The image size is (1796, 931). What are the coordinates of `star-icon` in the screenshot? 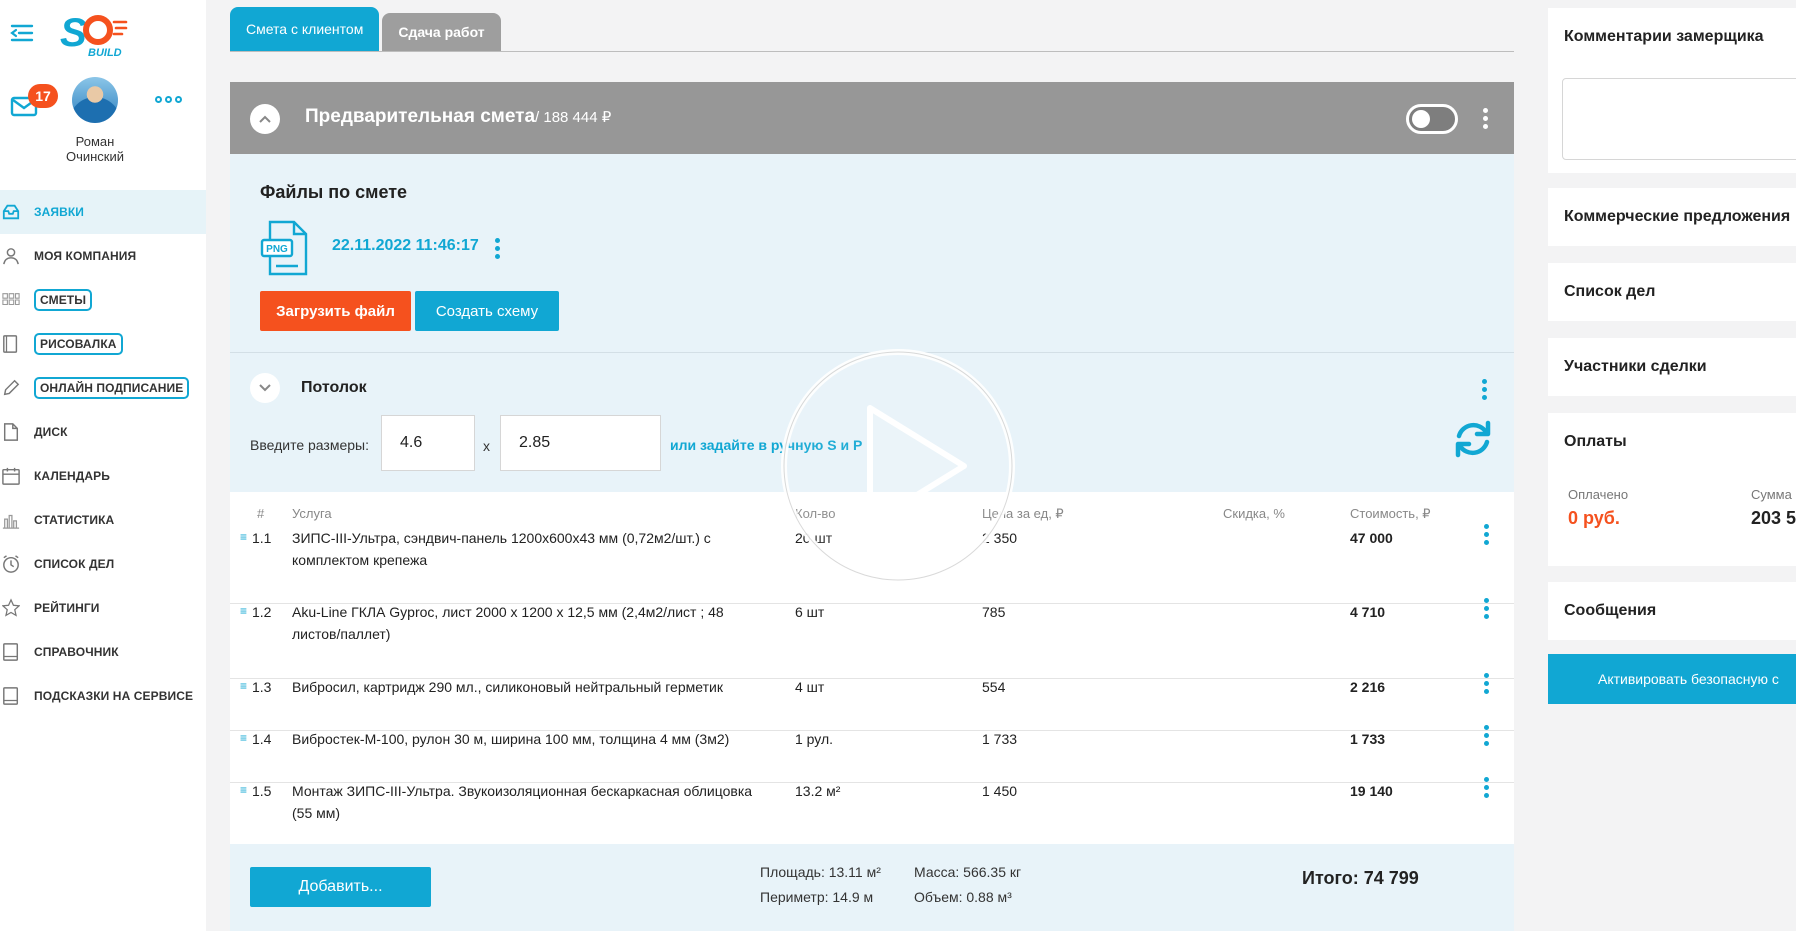 It's located at (11, 607).